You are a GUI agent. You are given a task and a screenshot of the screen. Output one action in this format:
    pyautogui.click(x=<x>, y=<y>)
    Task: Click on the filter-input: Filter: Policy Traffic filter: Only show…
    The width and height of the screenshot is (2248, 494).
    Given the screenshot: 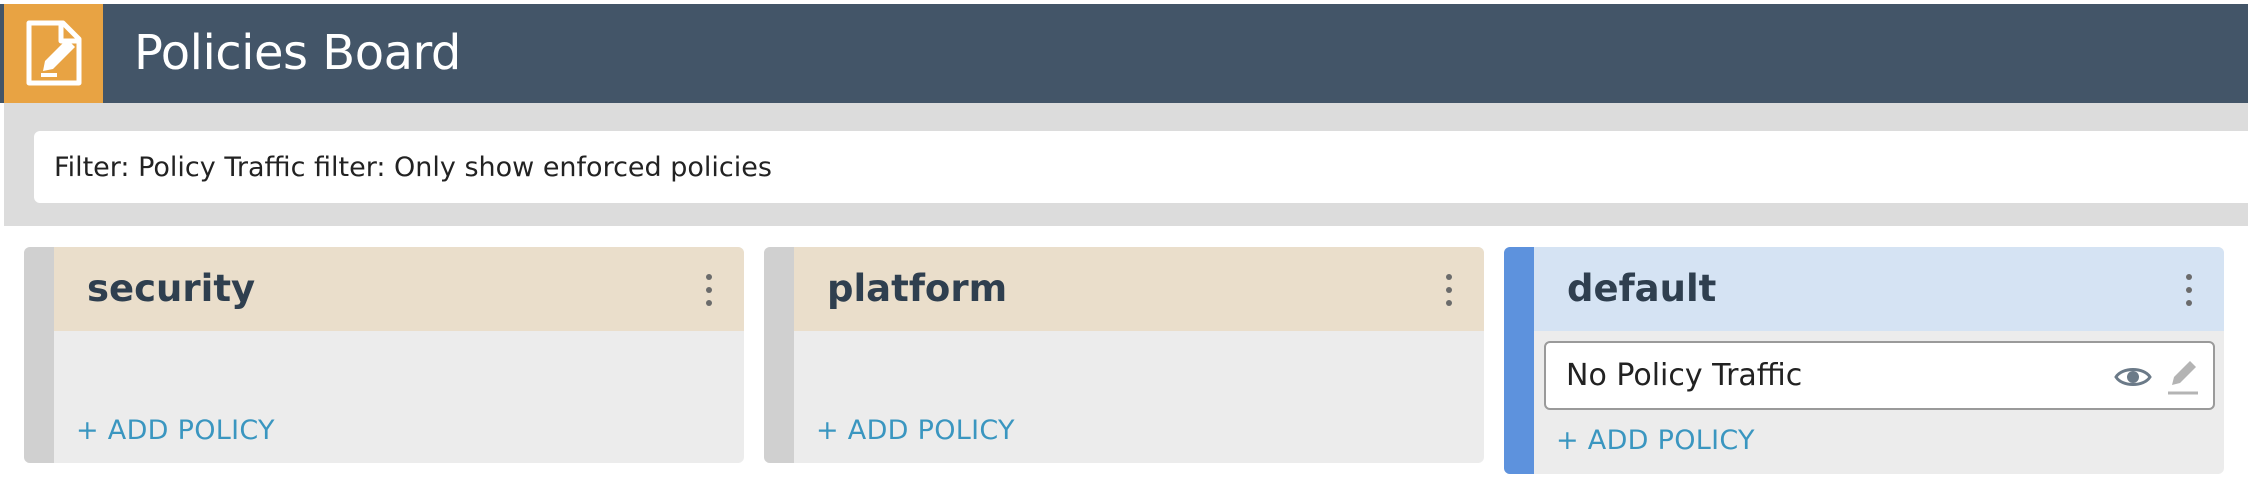 What is the action you would take?
    pyautogui.click(x=1141, y=167)
    